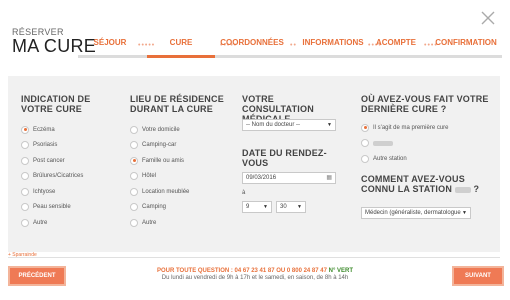  What do you see at coordinates (396, 42) in the screenshot?
I see `step-acompte: ACOMPTE` at bounding box center [396, 42].